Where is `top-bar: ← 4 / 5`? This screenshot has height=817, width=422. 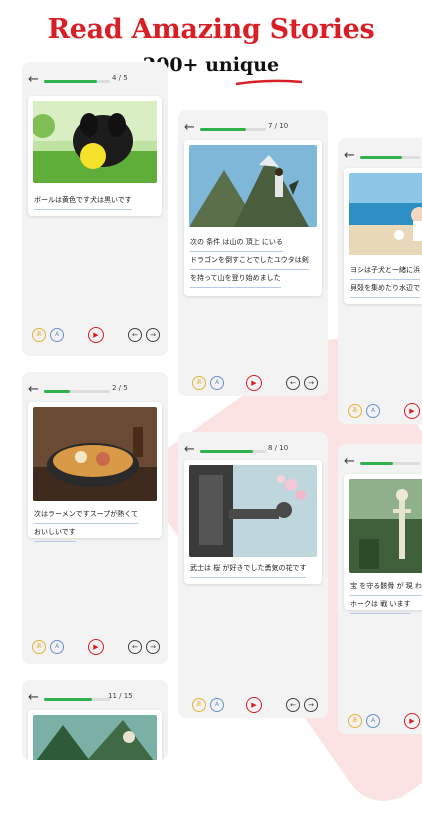
top-bar: ← 4 / 5 is located at coordinates (95, 81).